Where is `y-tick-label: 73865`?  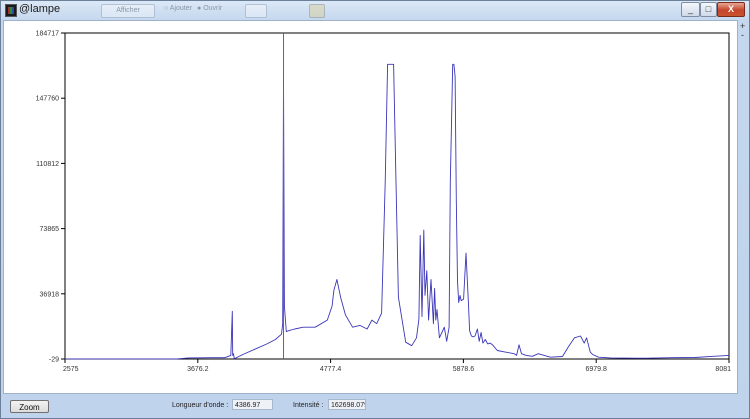 y-tick-label: 73865 is located at coordinates (50, 229).